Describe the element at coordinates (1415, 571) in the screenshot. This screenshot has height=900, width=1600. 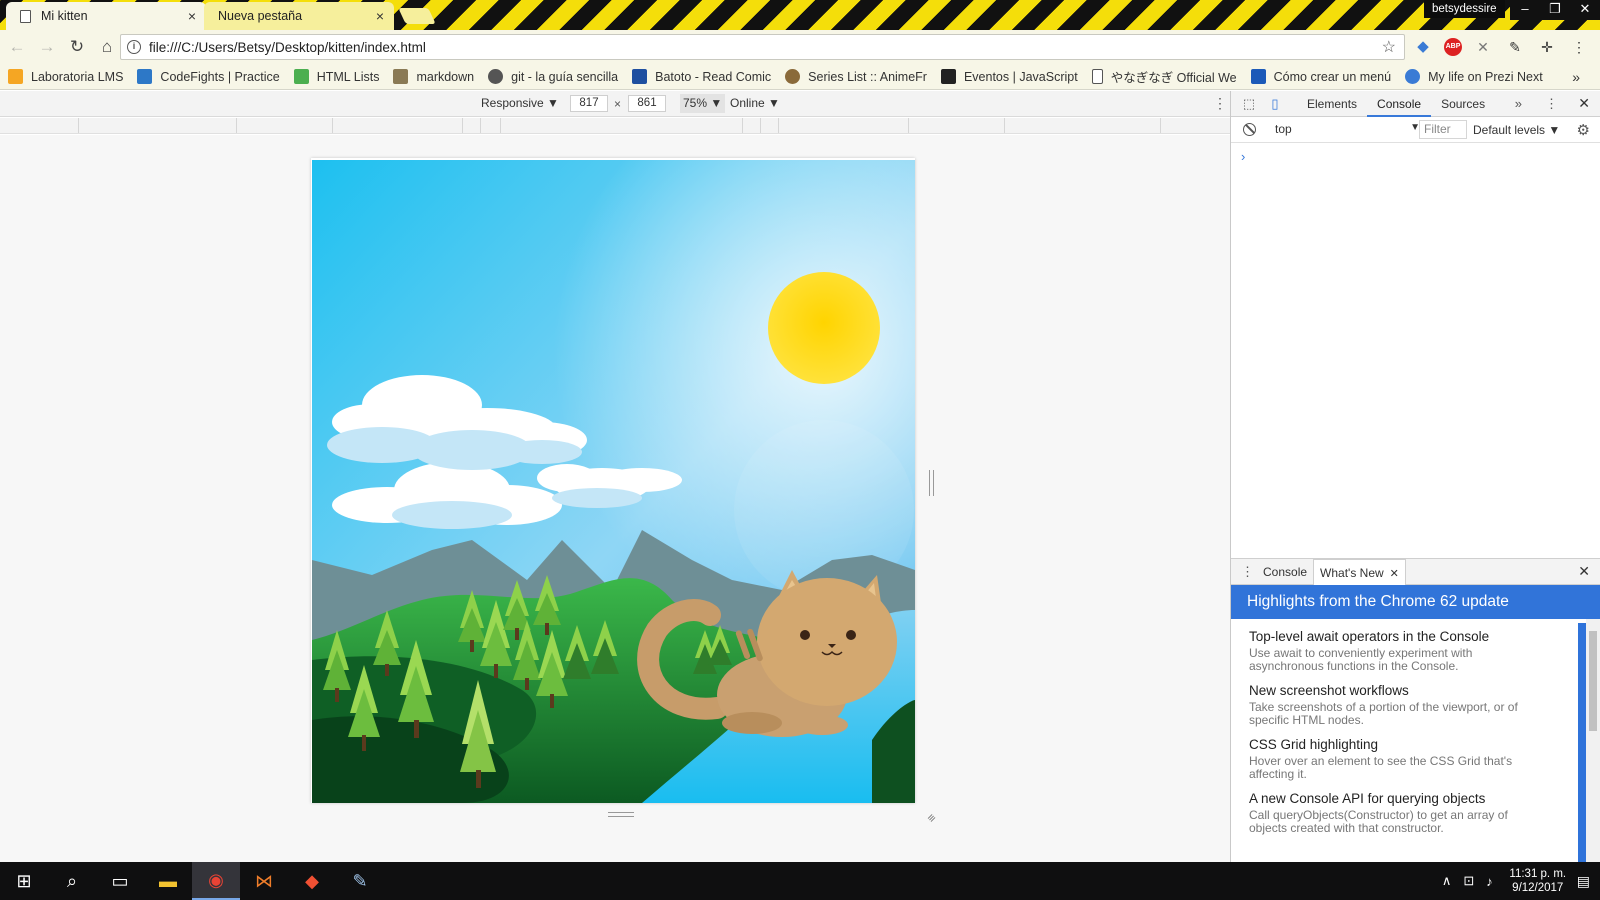
I see `drawer-tabbar: ⋮ Console What's New ✕ ✕` at that location.